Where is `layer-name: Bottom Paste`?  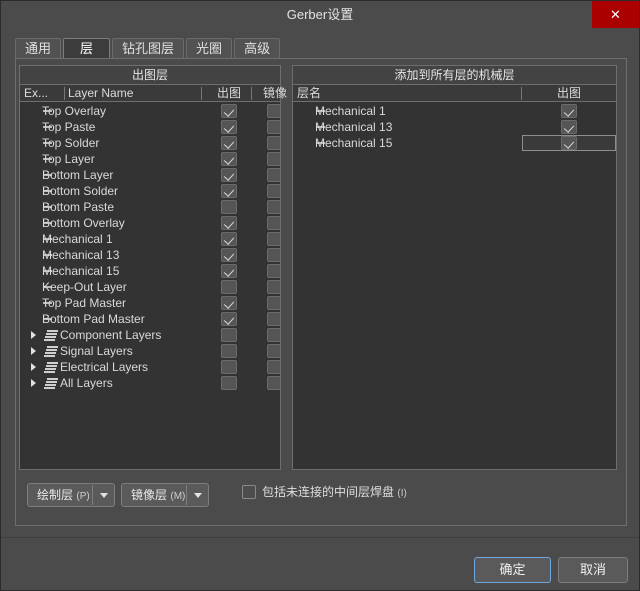
layer-name: Bottom Paste is located at coordinates (78, 207).